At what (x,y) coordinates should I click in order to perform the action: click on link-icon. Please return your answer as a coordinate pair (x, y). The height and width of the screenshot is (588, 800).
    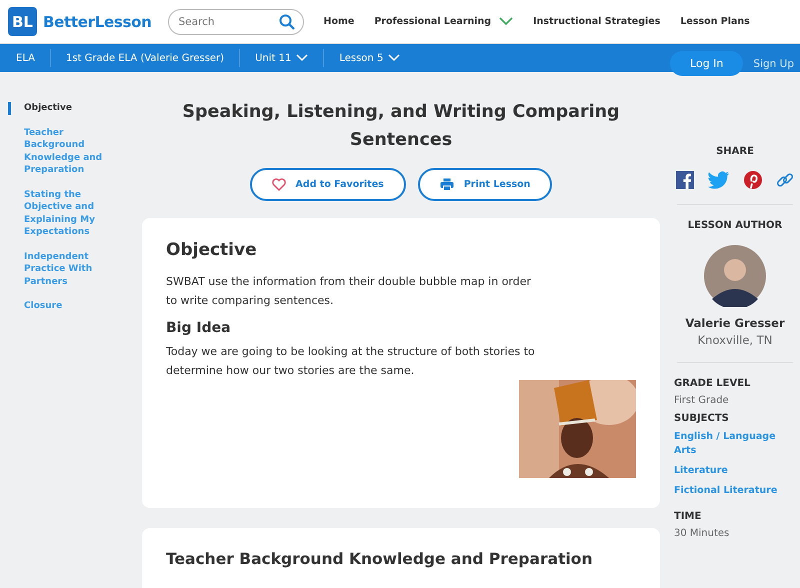
    Looking at the image, I should click on (785, 180).